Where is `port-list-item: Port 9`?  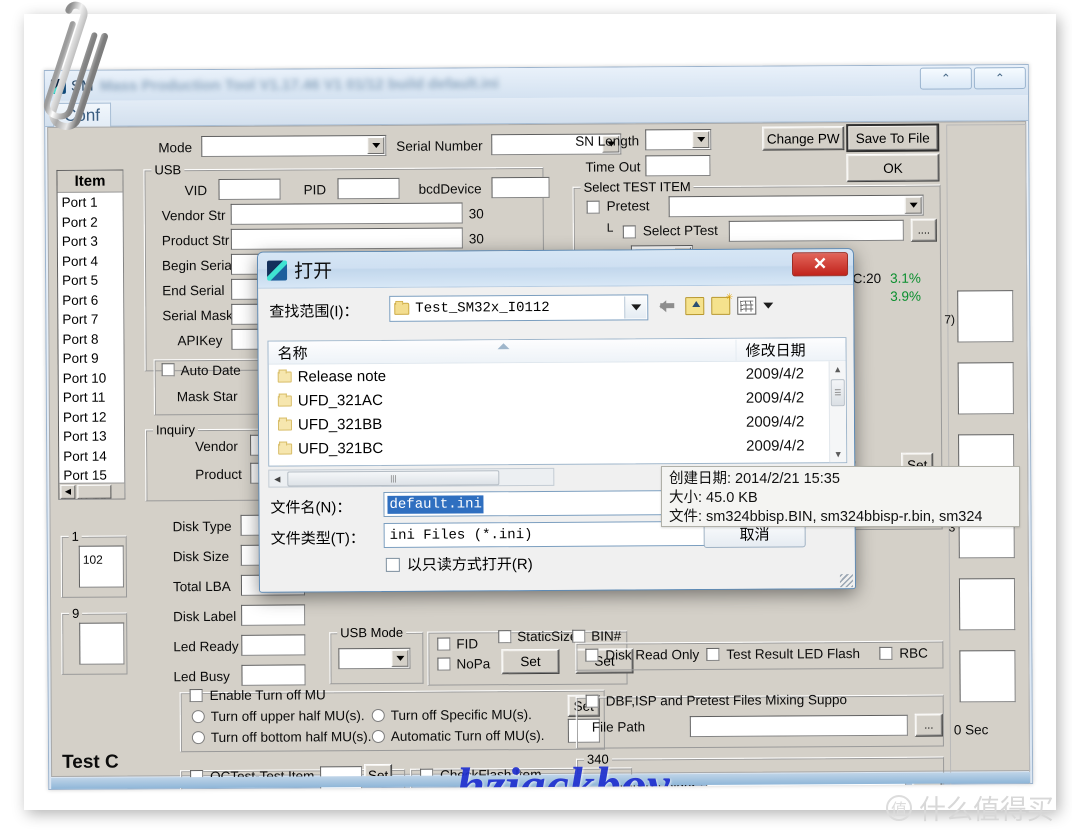 port-list-item: Port 9 is located at coordinates (91, 359).